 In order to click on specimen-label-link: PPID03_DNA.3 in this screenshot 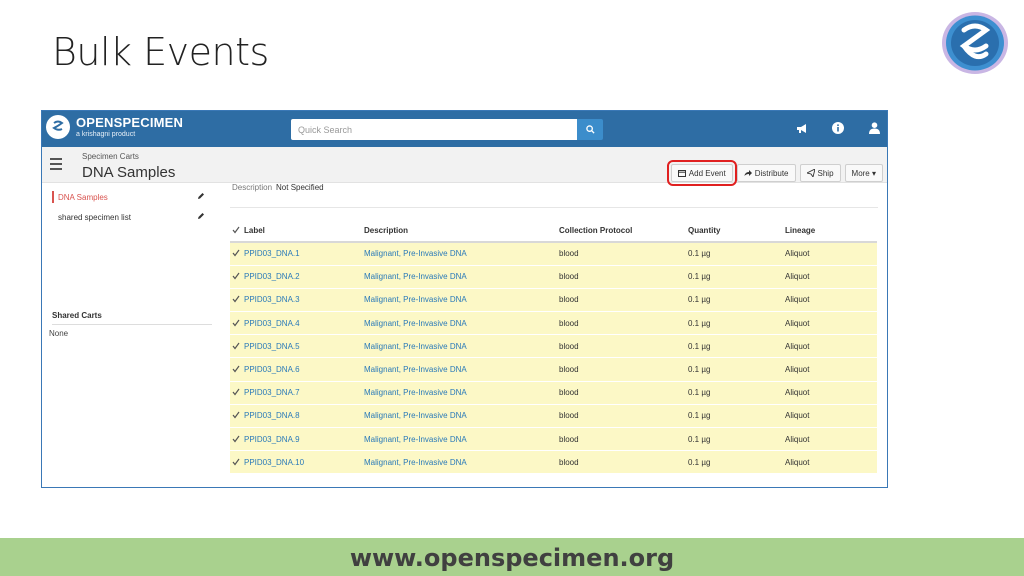, I will do `click(297, 300)`.